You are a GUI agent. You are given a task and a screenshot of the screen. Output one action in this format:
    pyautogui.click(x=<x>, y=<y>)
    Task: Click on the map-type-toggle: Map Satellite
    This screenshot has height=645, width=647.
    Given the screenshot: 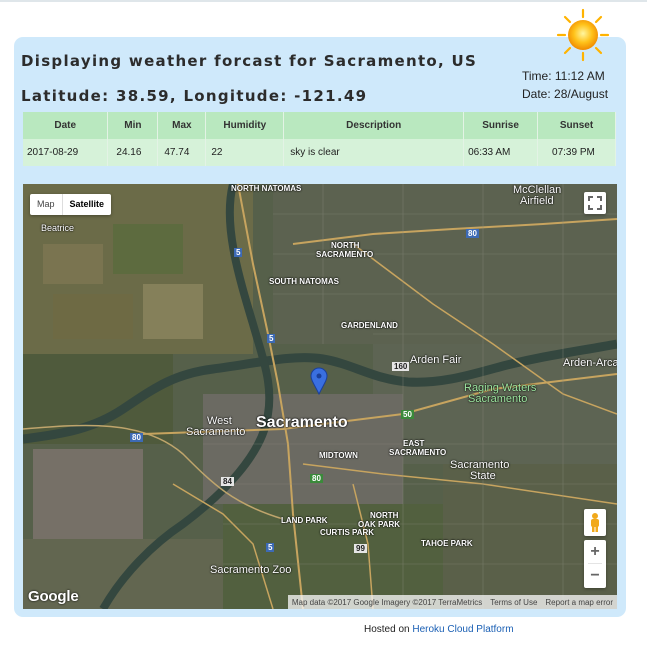 What is the action you would take?
    pyautogui.click(x=71, y=204)
    